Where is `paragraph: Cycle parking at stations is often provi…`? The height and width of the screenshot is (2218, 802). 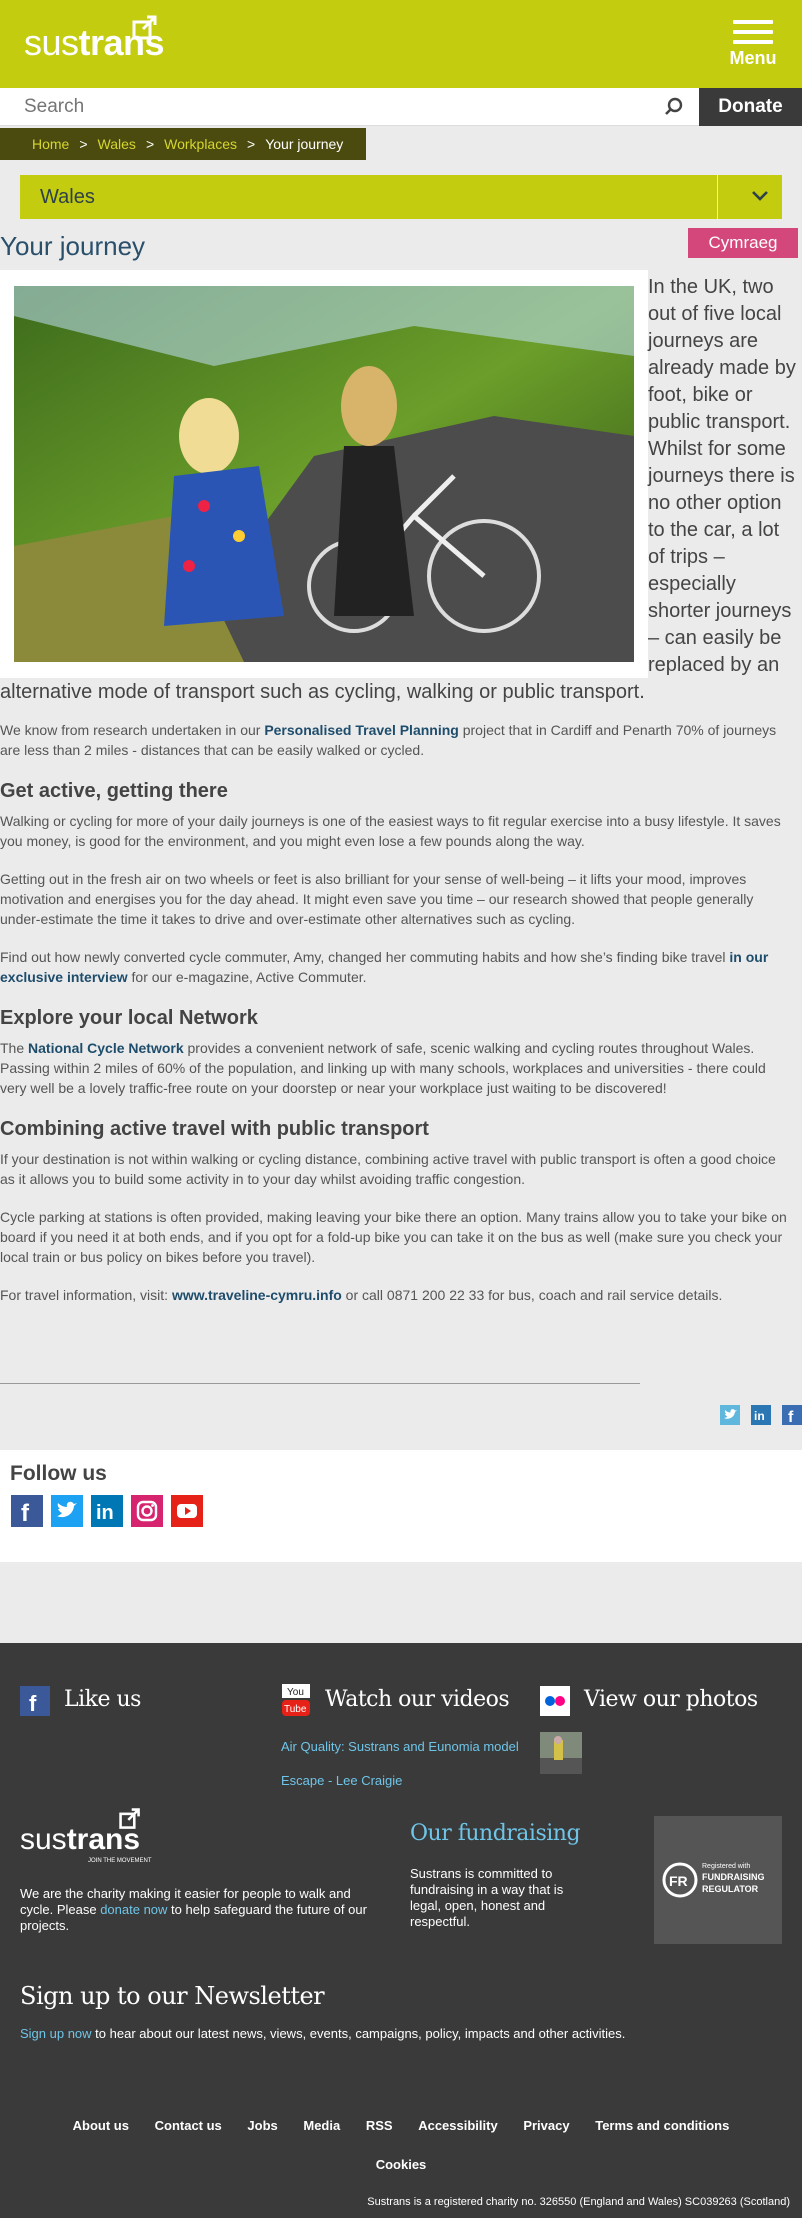
paragraph: Cycle parking at stations is often provi… is located at coordinates (393, 1237).